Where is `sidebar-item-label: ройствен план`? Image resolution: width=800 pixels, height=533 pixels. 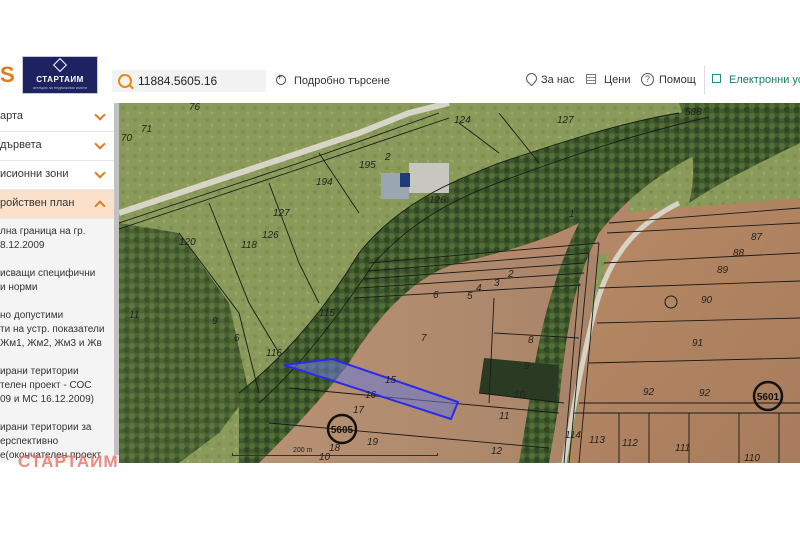
sidebar-item-label: ройствен план is located at coordinates (37, 203).